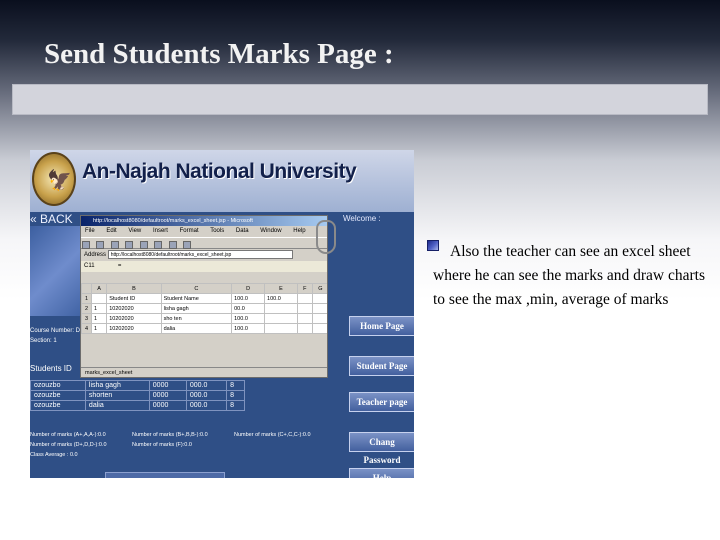 This screenshot has height=540, width=720. I want to click on table-cell: lisha gagh, so click(117, 385).